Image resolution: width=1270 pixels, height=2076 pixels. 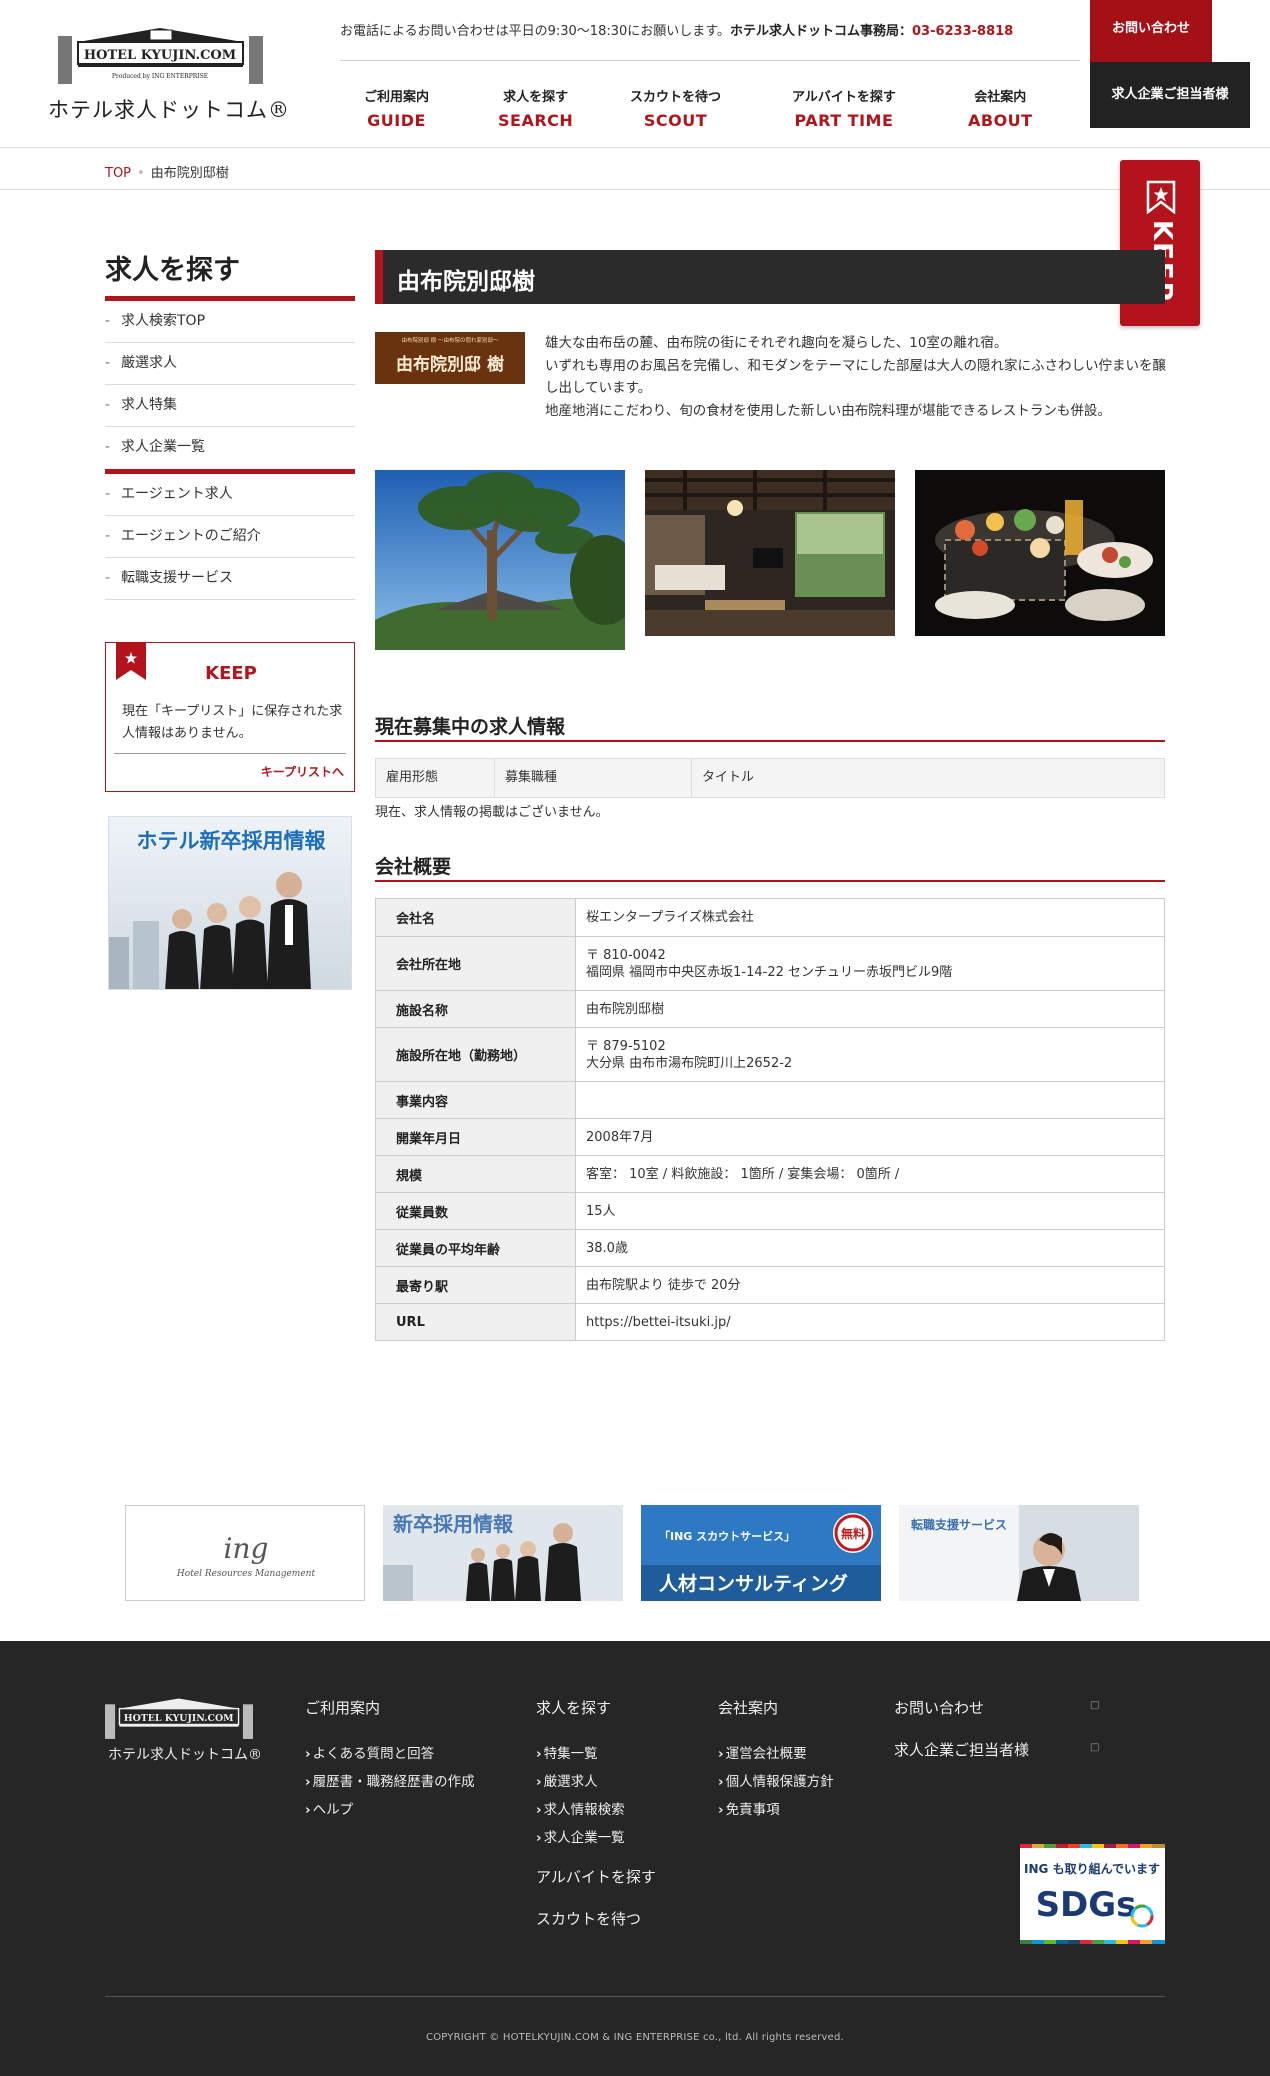 I want to click on footer-link-features: 特集一覧, so click(x=567, y=1752).